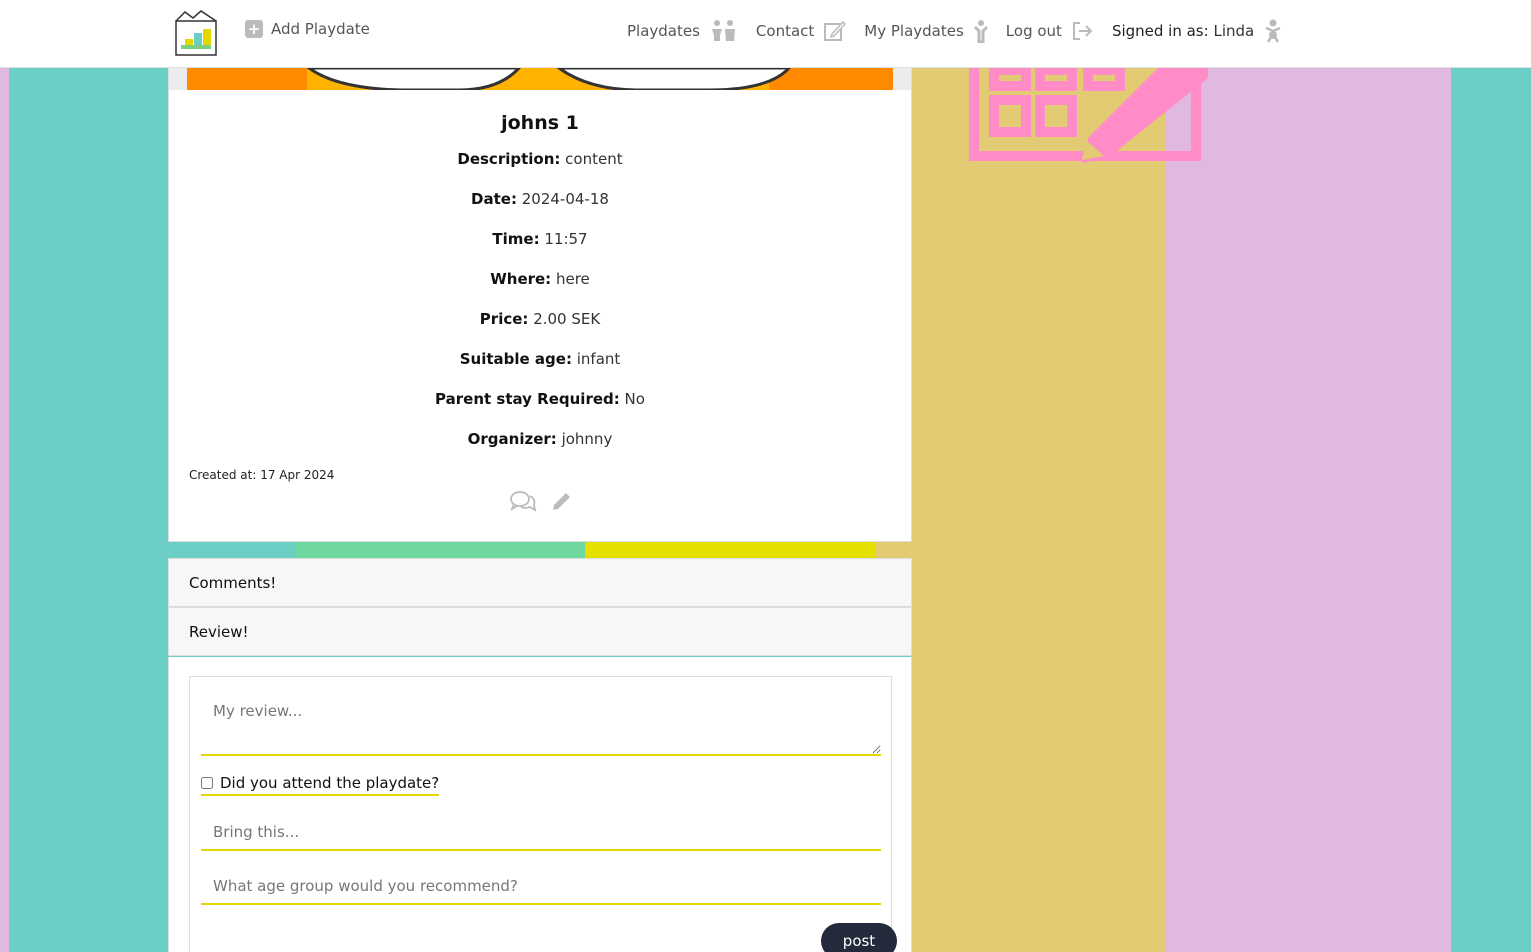 Image resolution: width=1531 pixels, height=952 pixels. Describe the element at coordinates (1160, 31) in the screenshot. I see `signed-in-prefix: Signed in as:` at that location.